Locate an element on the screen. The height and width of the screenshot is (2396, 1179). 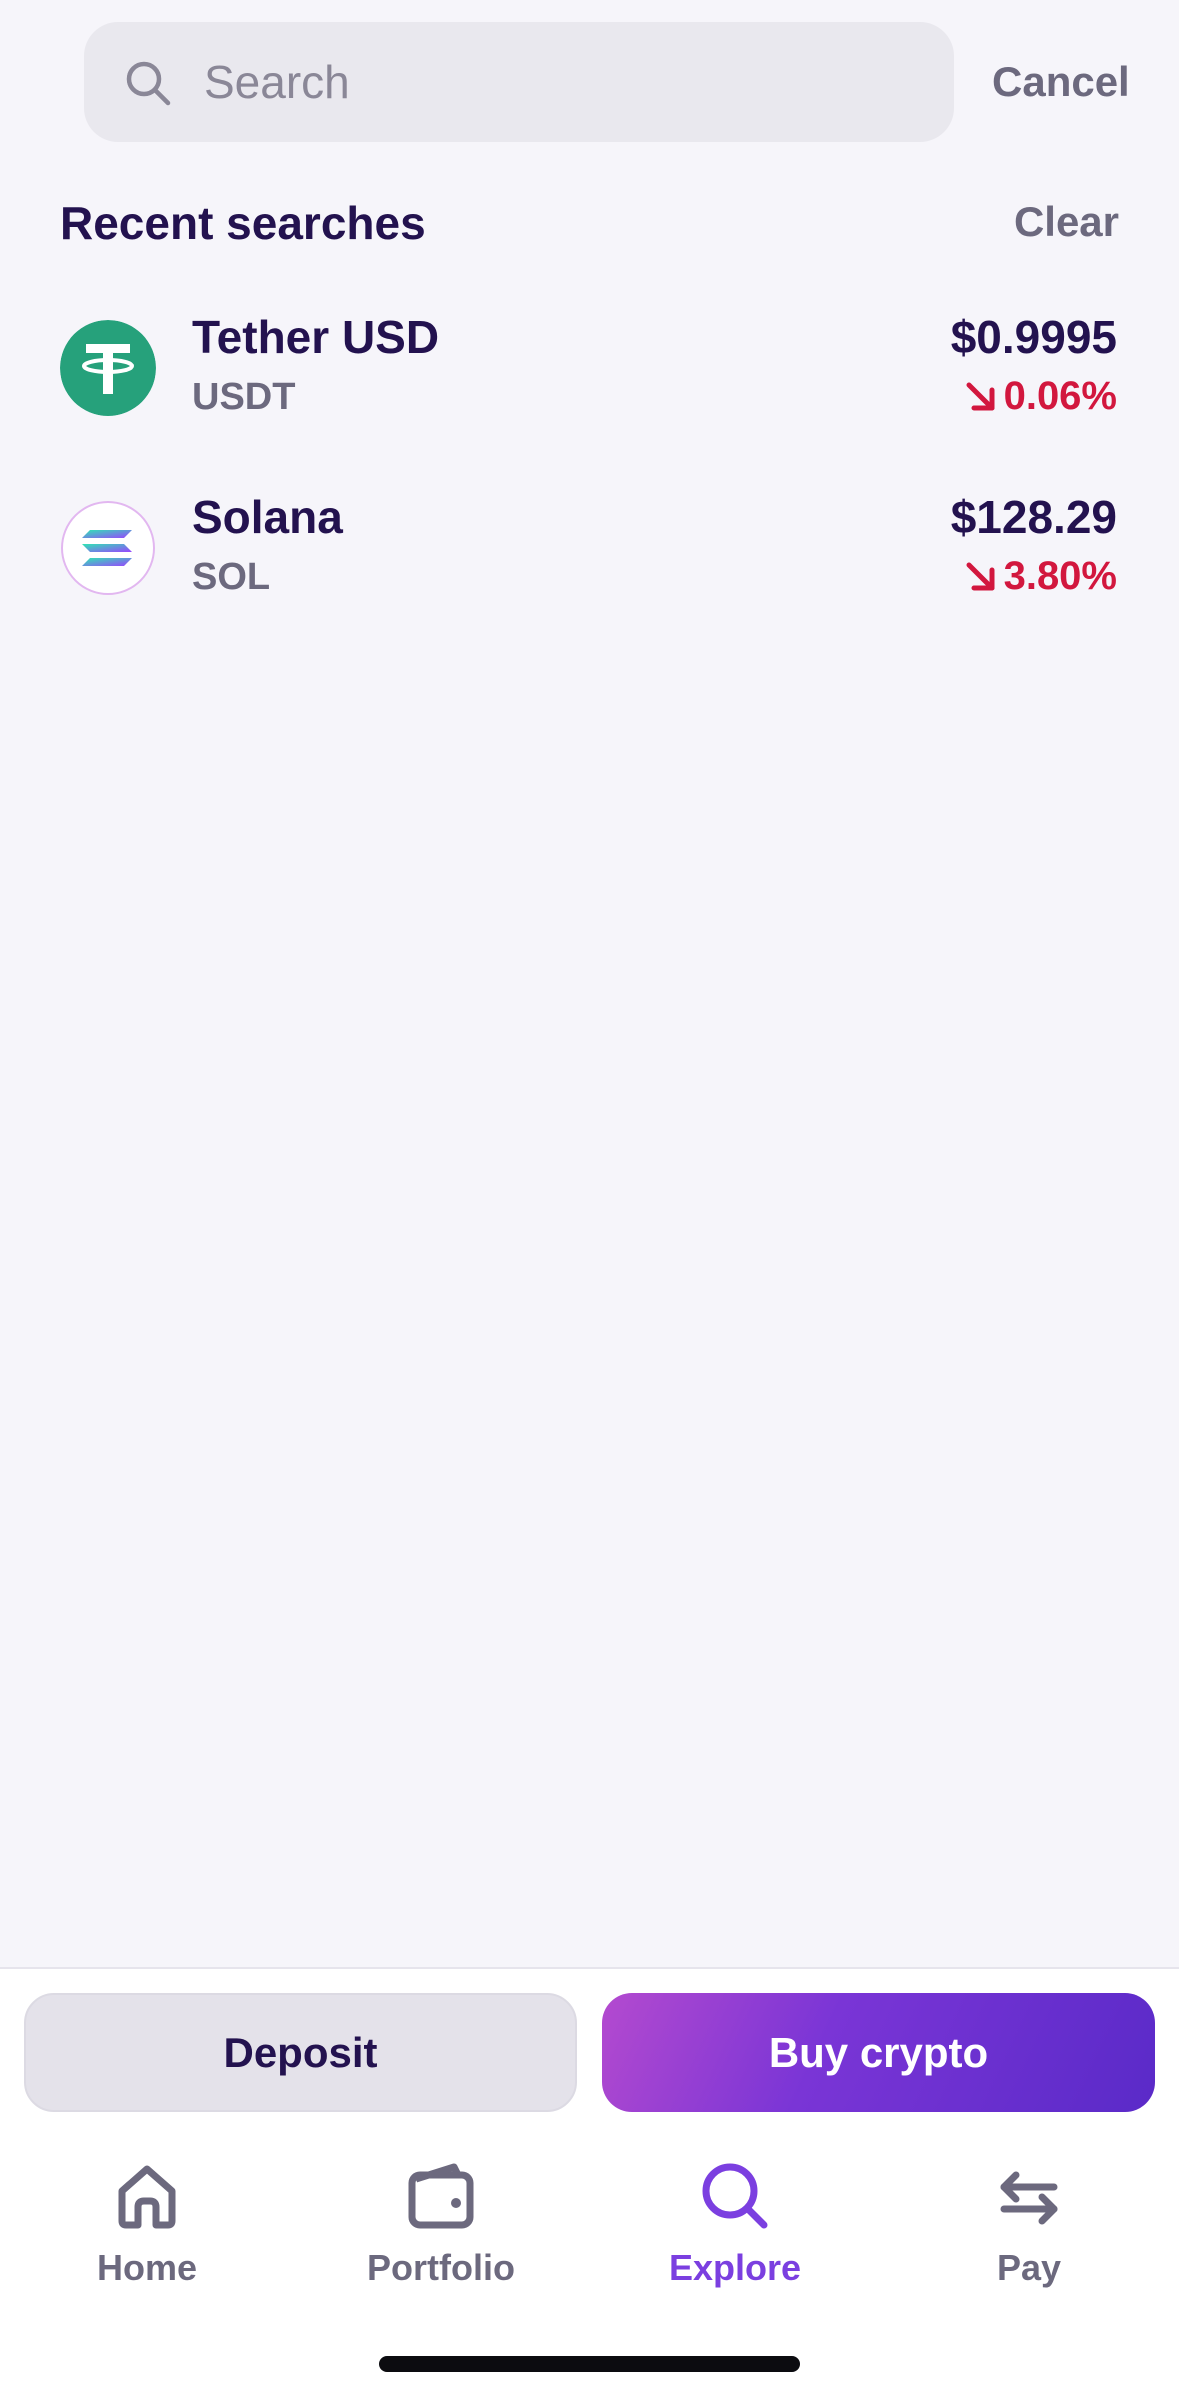
coin-name: Solana is located at coordinates (267, 517).